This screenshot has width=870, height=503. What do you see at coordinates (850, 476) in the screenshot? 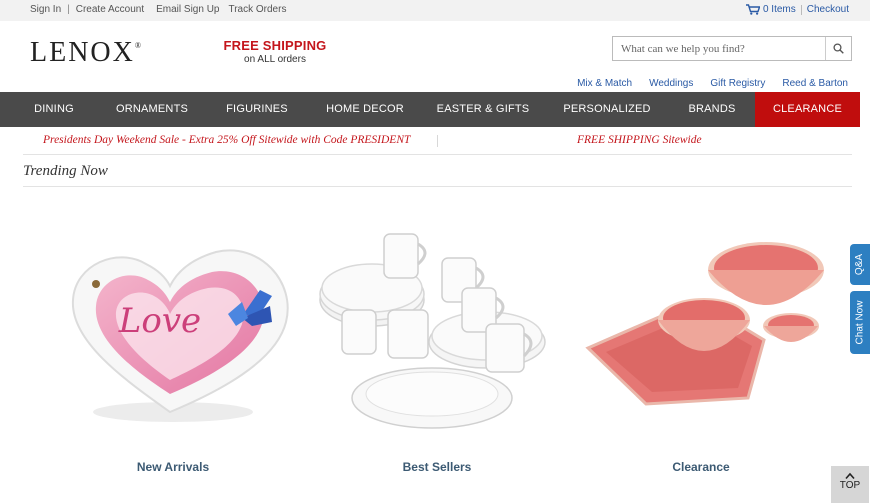
I see `chevron-up-icon` at bounding box center [850, 476].